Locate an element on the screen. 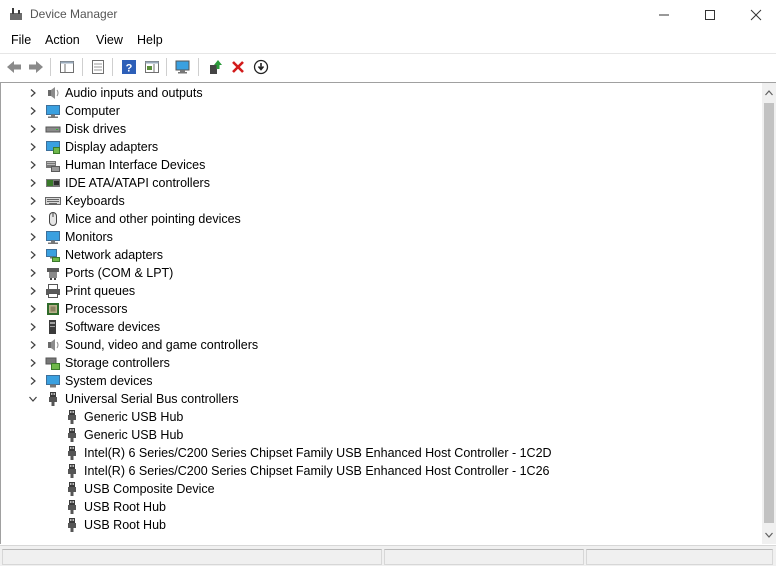  scroll-up-button is located at coordinates (769, 93).